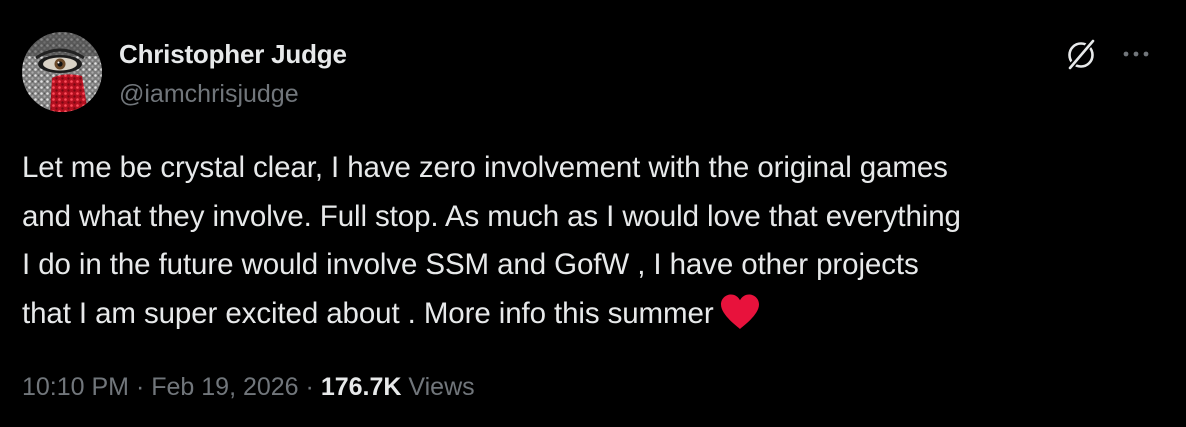 This screenshot has width=1186, height=427. Describe the element at coordinates (225, 387) in the screenshot. I see `tweet-date: Feb 19, 2026` at that location.